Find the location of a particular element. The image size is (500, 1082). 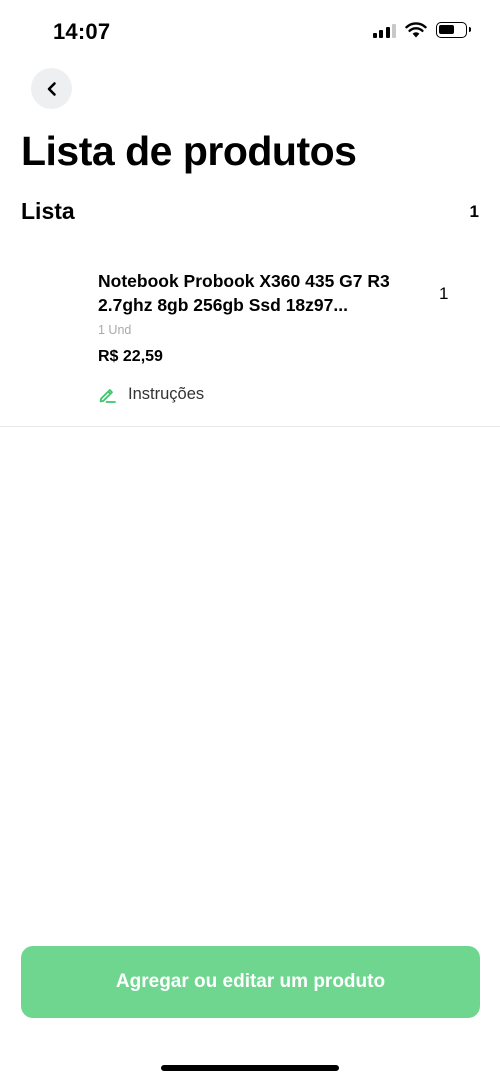

battery-icon is located at coordinates (453, 30).